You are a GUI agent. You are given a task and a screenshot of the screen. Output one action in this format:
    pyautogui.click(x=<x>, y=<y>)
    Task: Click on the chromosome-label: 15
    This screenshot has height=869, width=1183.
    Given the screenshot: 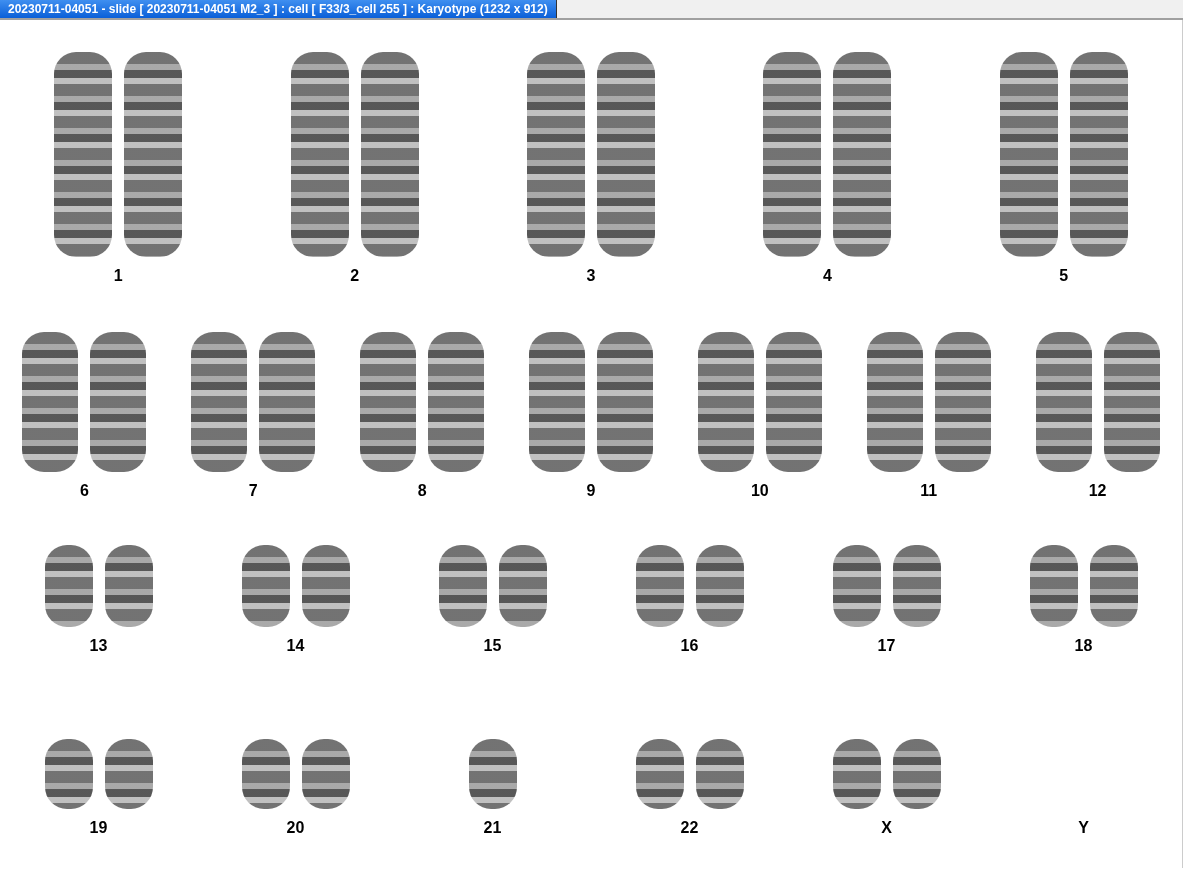 What is the action you would take?
    pyautogui.click(x=492, y=646)
    